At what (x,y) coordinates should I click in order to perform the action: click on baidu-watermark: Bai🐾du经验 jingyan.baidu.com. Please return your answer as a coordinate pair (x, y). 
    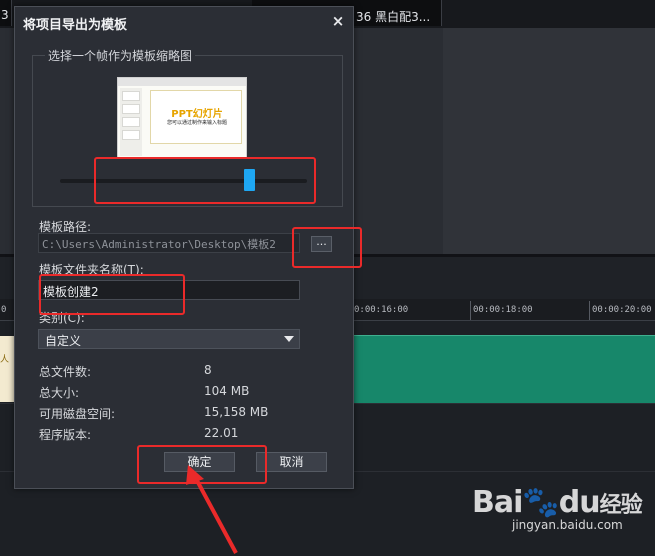
    Looking at the image, I should click on (557, 508).